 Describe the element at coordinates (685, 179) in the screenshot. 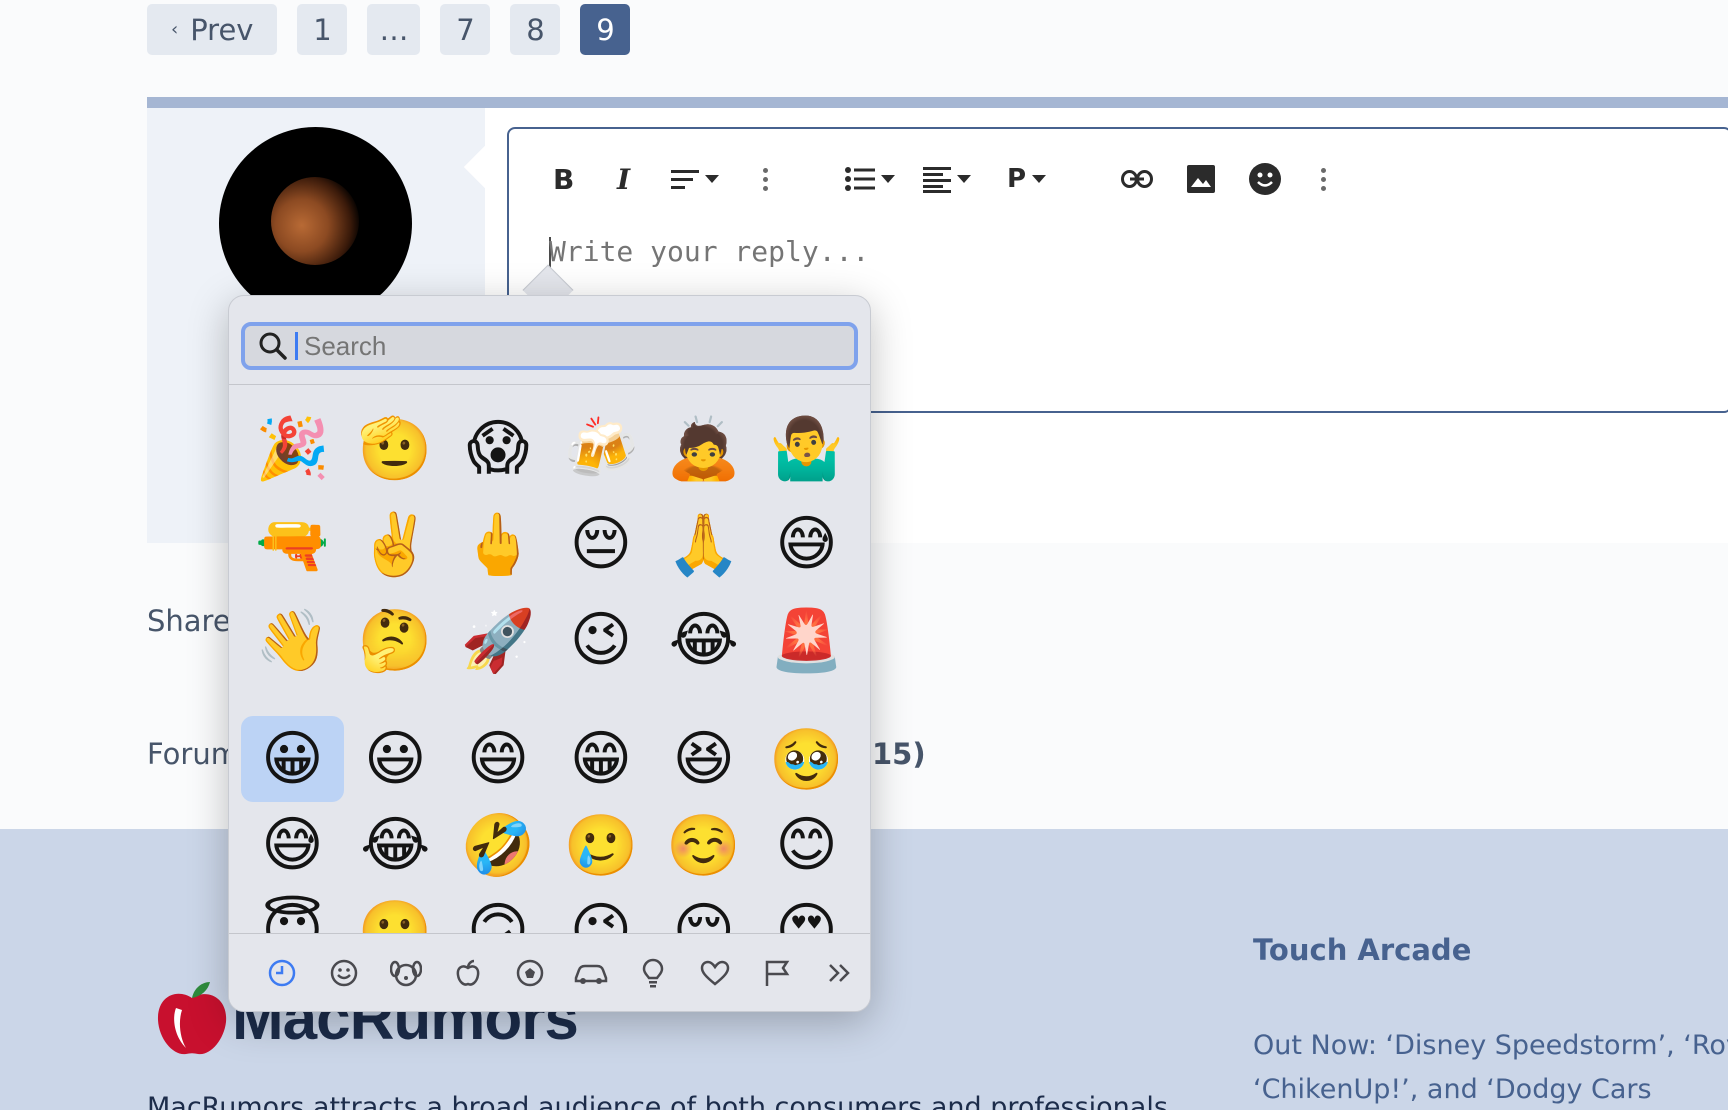

I see `text-lines-icon` at that location.